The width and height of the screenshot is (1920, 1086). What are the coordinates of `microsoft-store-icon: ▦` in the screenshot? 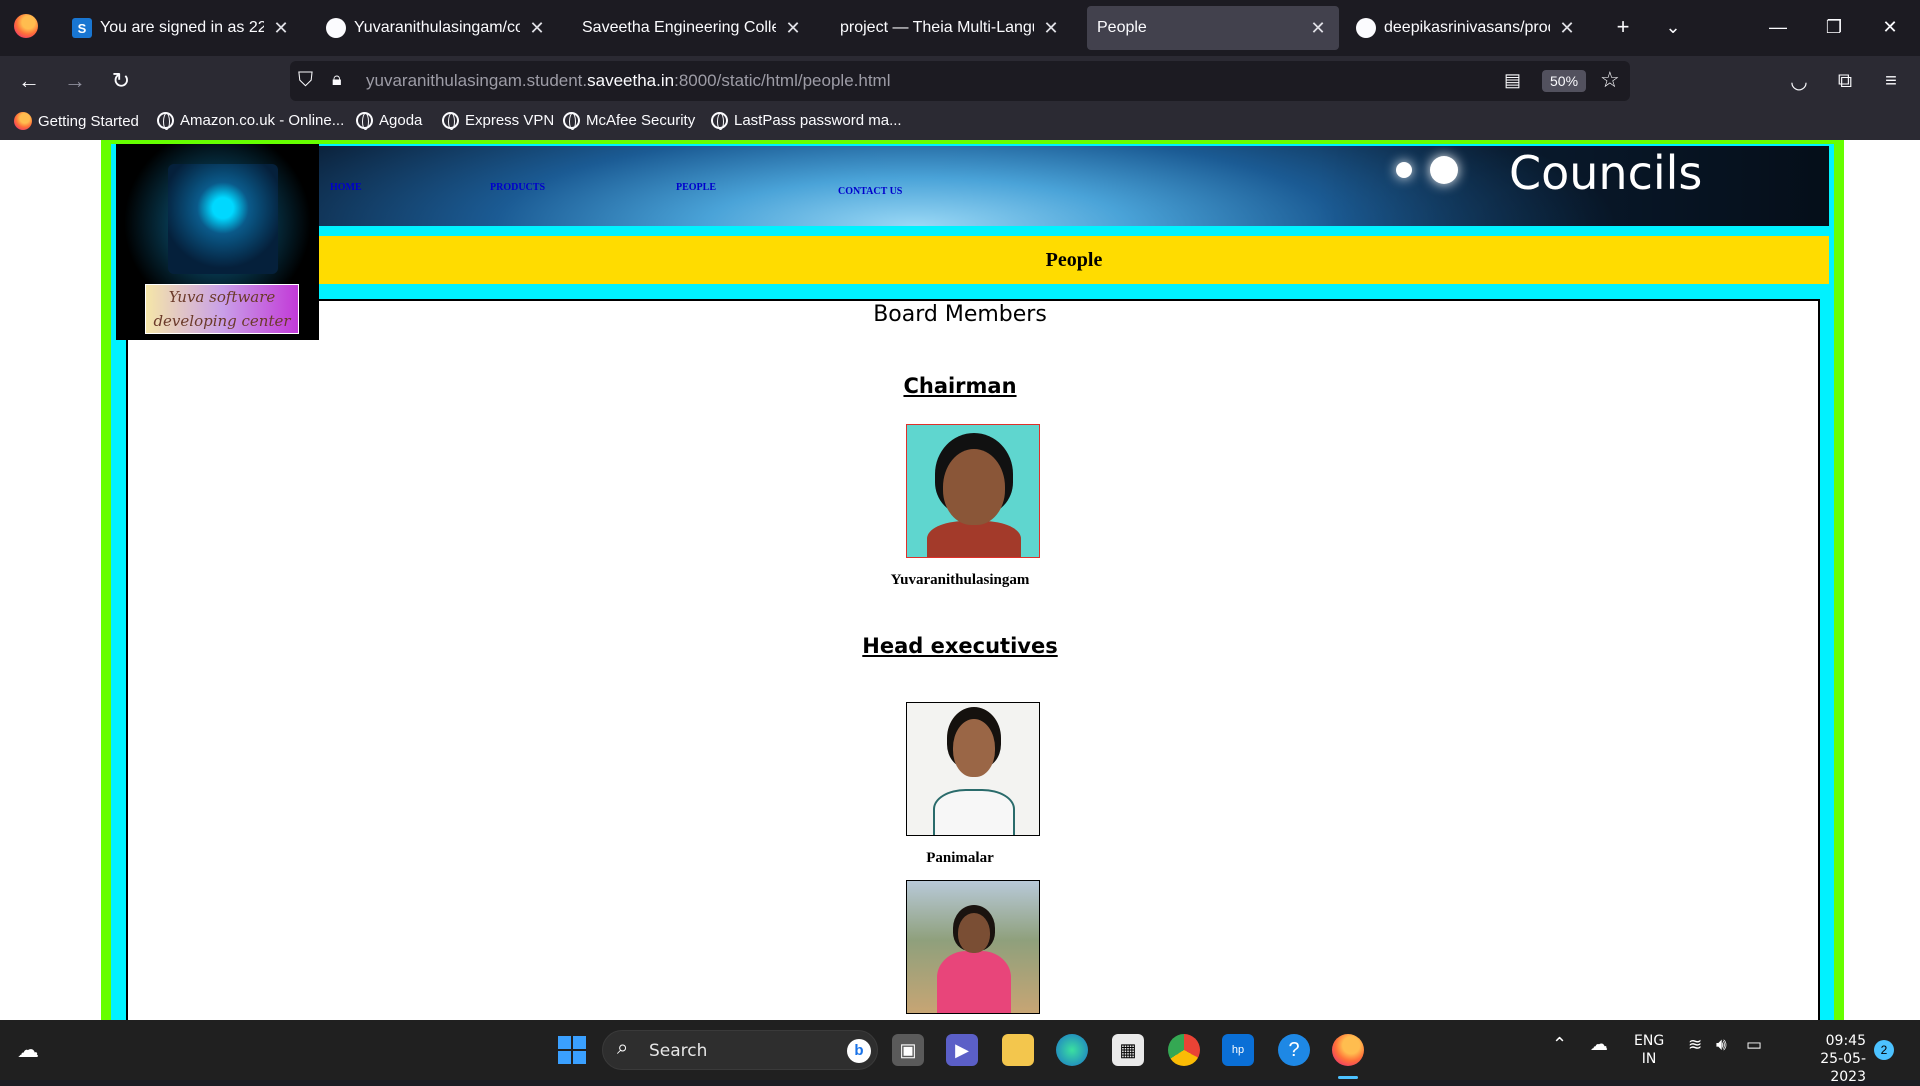 It's located at (1128, 1050).